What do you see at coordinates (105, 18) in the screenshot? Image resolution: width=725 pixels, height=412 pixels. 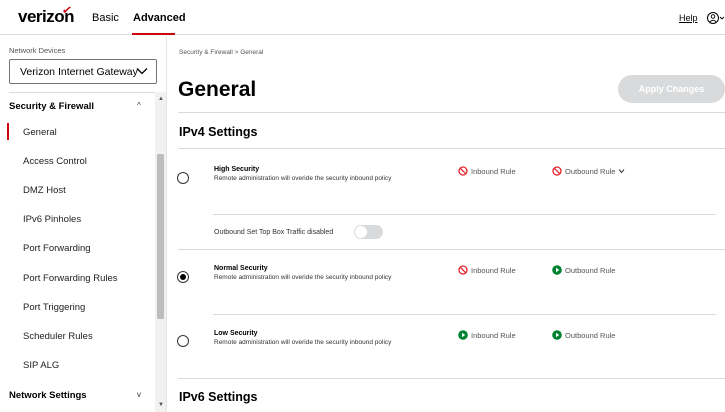 I see `tab-basic: Basic` at bounding box center [105, 18].